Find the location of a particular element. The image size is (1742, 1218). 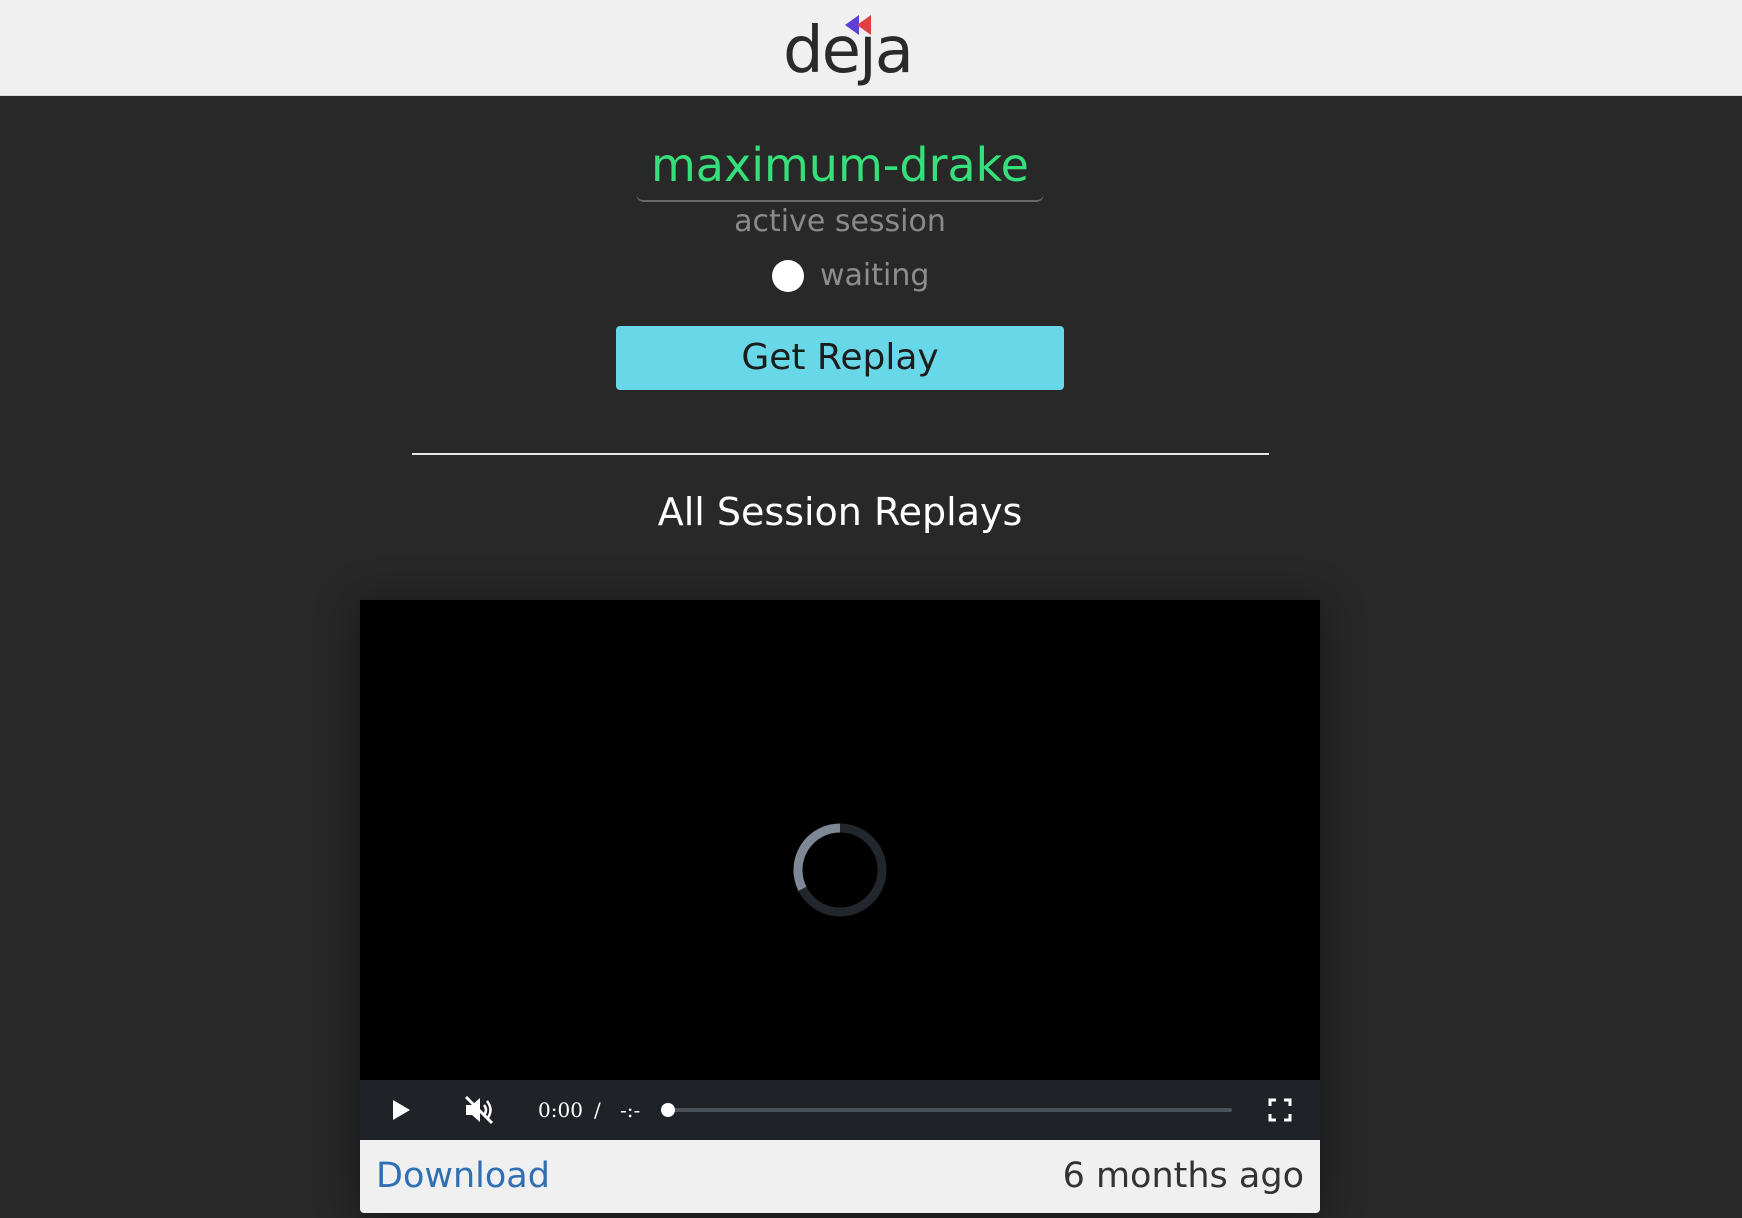

video-controls: 0:00 / -:- is located at coordinates (840, 1110).